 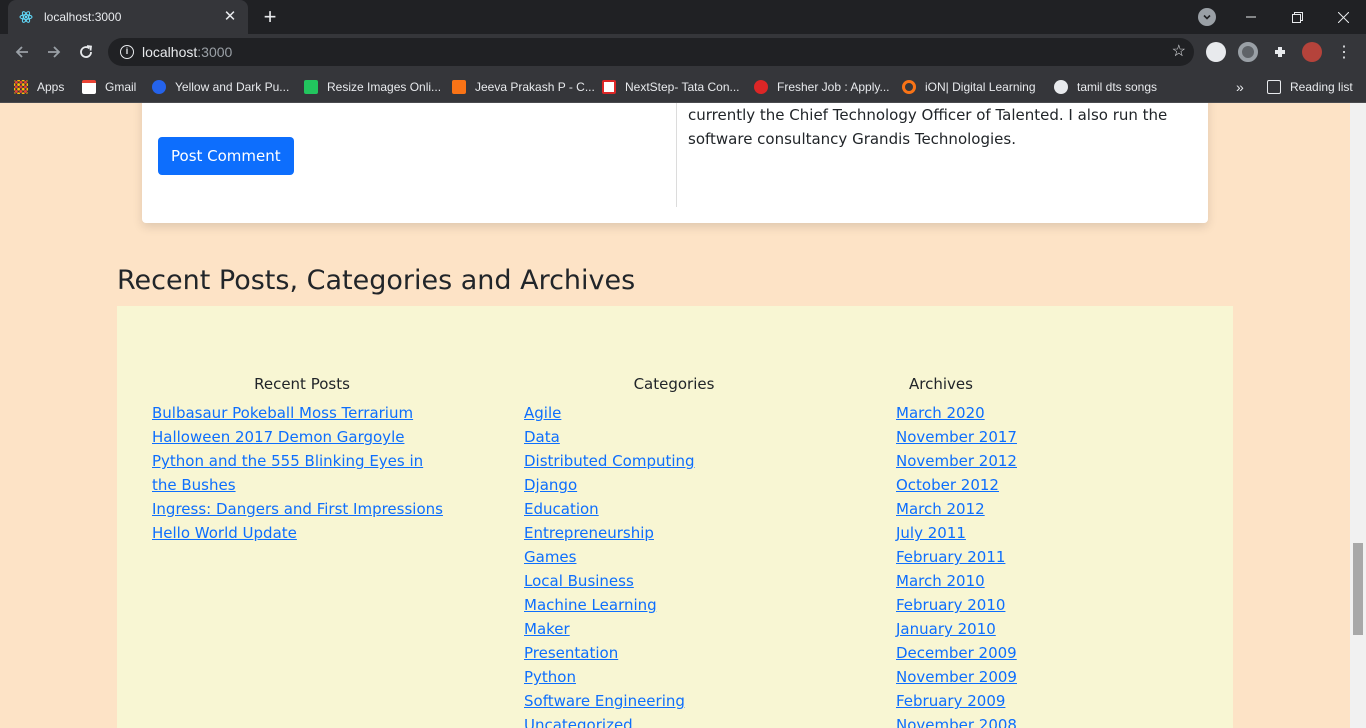 I want to click on list-item: December 2009, so click(x=1046, y=653).